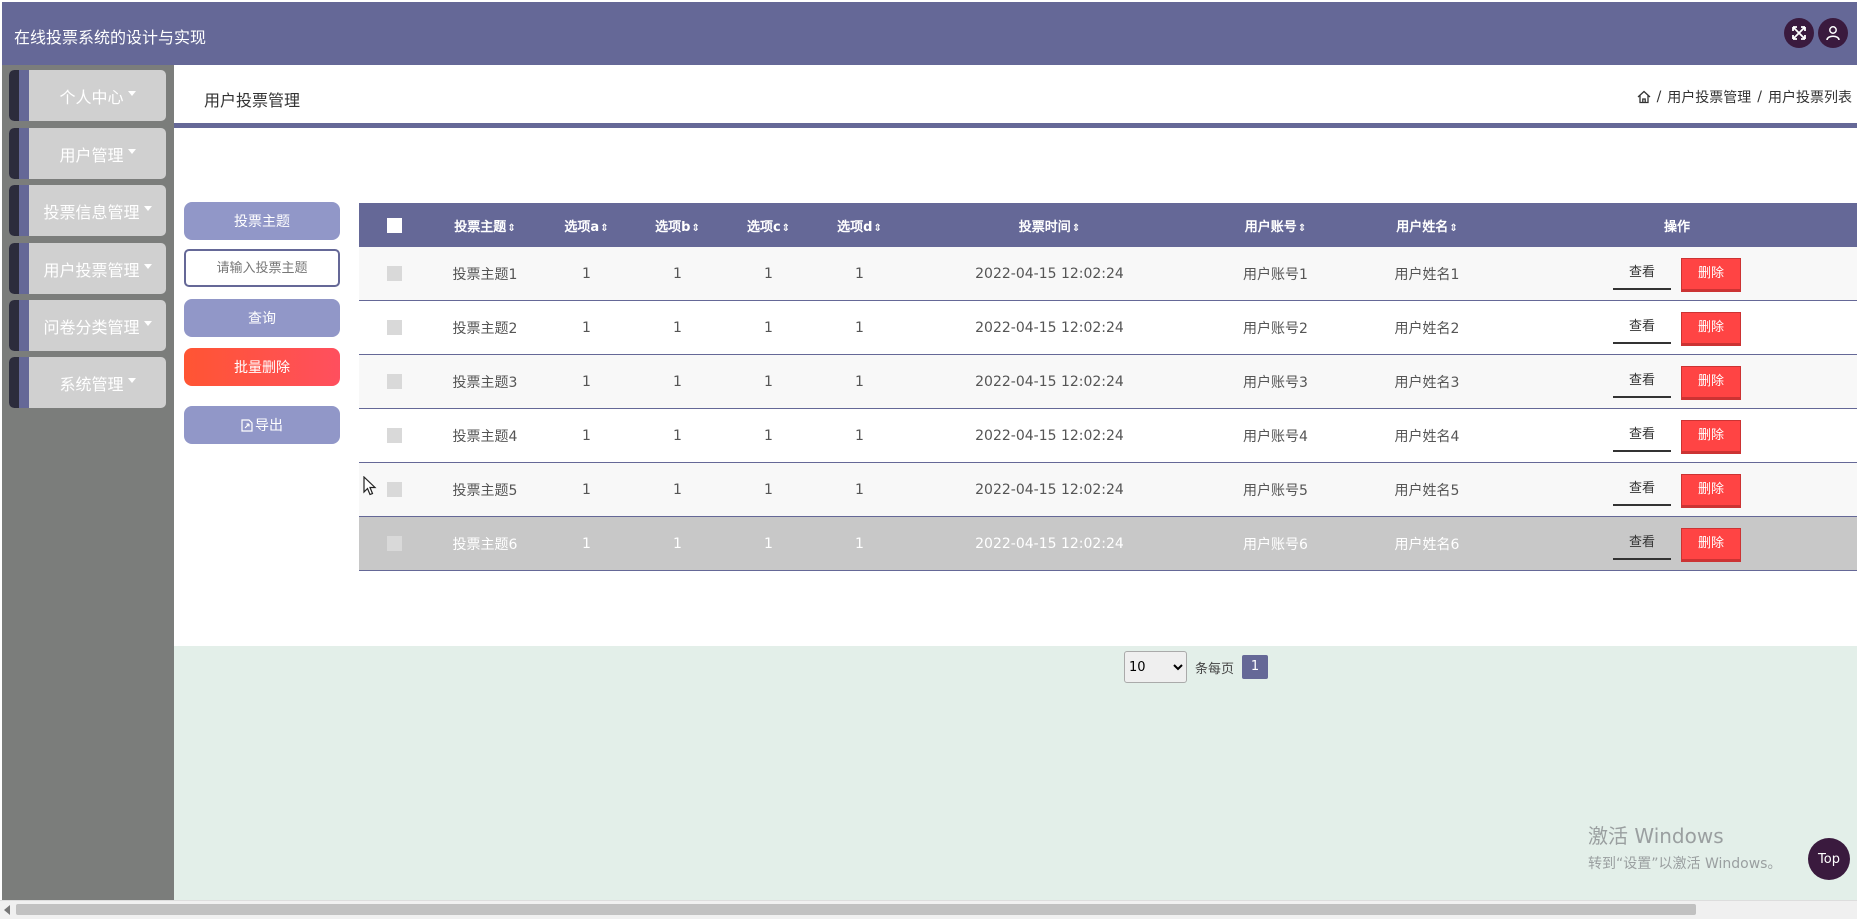  Describe the element at coordinates (1829, 859) in the screenshot. I see `back-to-top-button: Top` at that location.